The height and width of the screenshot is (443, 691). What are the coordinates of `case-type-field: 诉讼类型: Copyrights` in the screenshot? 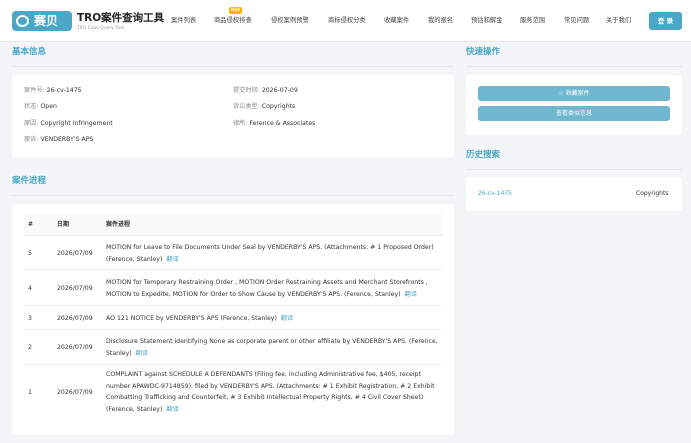 It's located at (264, 107).